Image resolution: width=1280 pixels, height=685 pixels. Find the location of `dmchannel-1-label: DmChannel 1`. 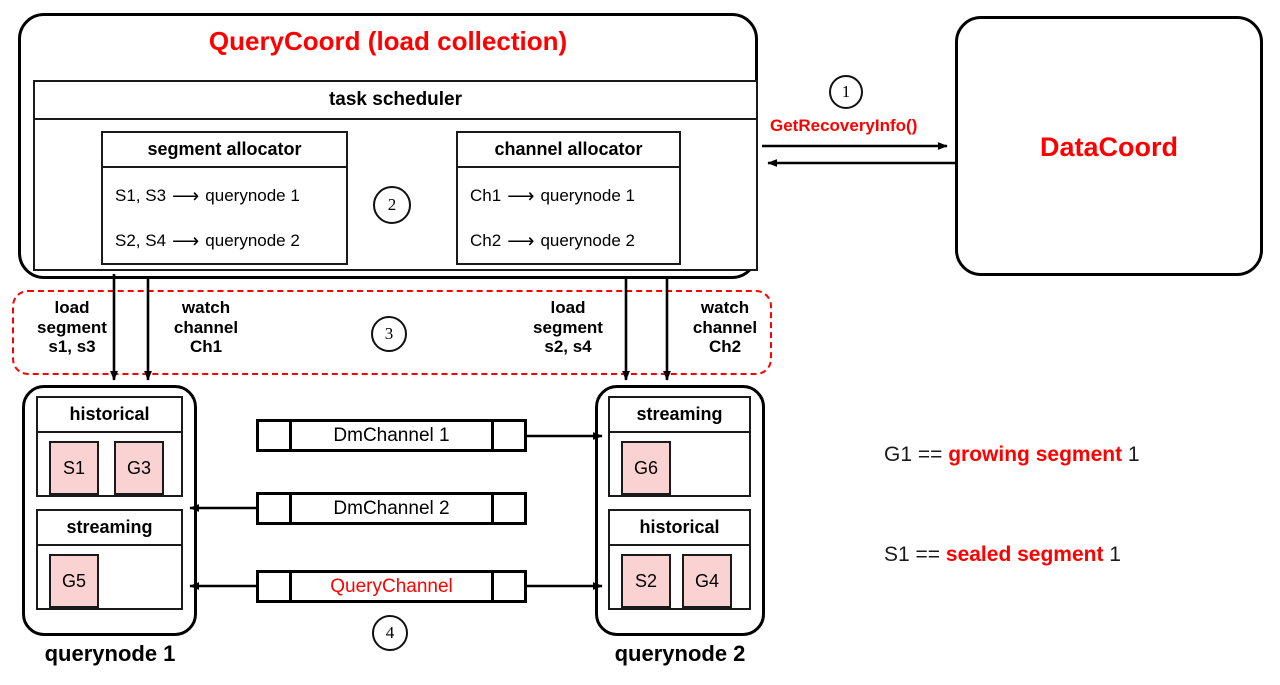

dmchannel-1-label: DmChannel 1 is located at coordinates (391, 435).